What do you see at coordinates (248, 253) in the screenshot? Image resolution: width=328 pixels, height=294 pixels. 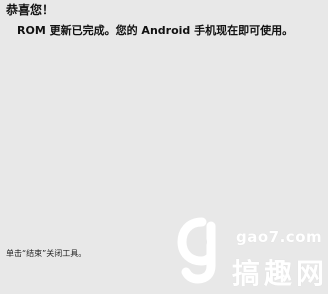 I see `watermark: gao7.com 搞趣网` at bounding box center [248, 253].